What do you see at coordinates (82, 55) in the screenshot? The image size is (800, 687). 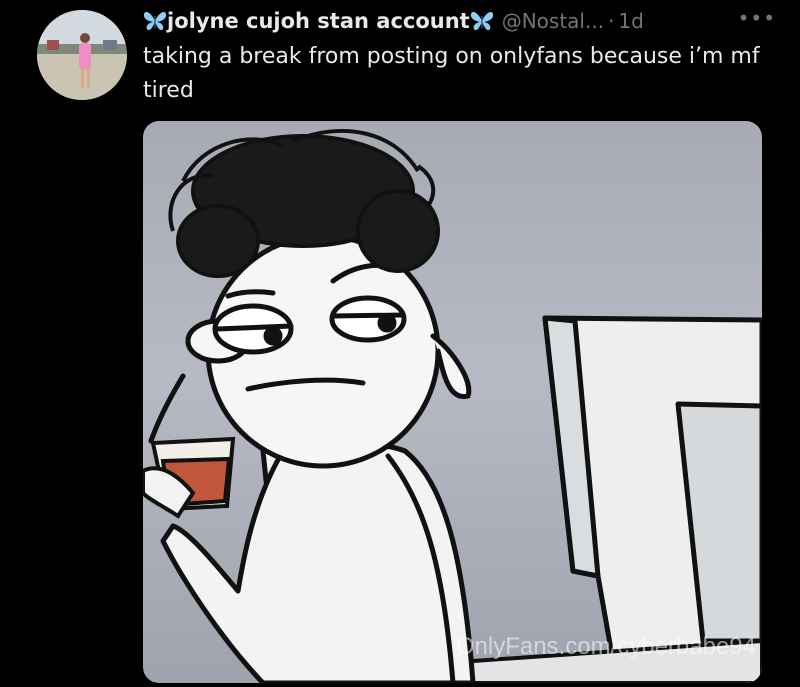 I see `avatar` at bounding box center [82, 55].